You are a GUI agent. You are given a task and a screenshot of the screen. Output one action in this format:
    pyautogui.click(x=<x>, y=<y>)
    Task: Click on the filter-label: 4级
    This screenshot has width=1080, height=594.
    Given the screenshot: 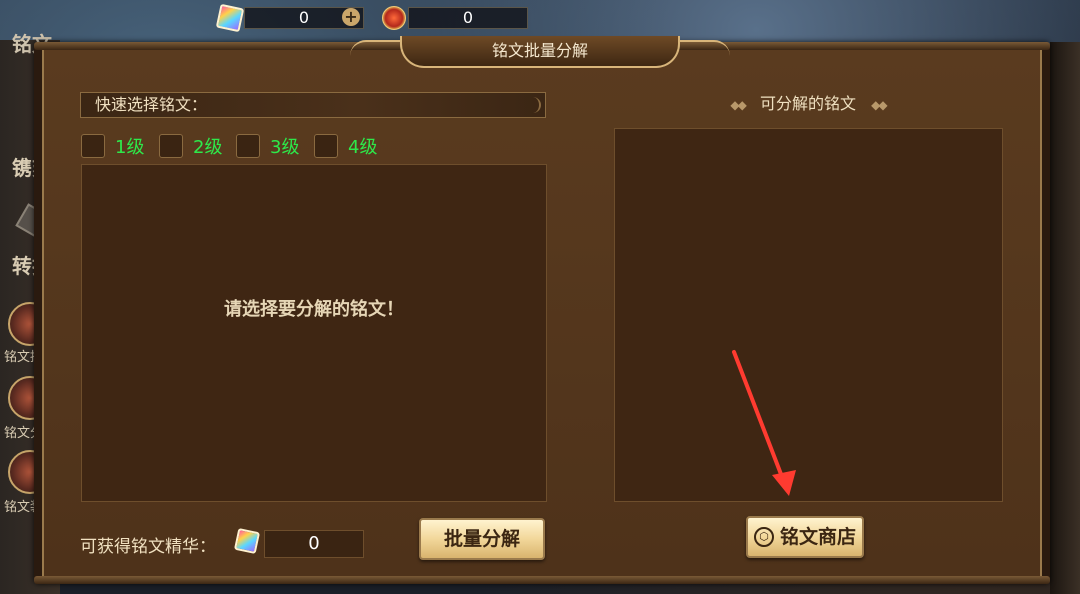 What is the action you would take?
    pyautogui.click(x=363, y=147)
    